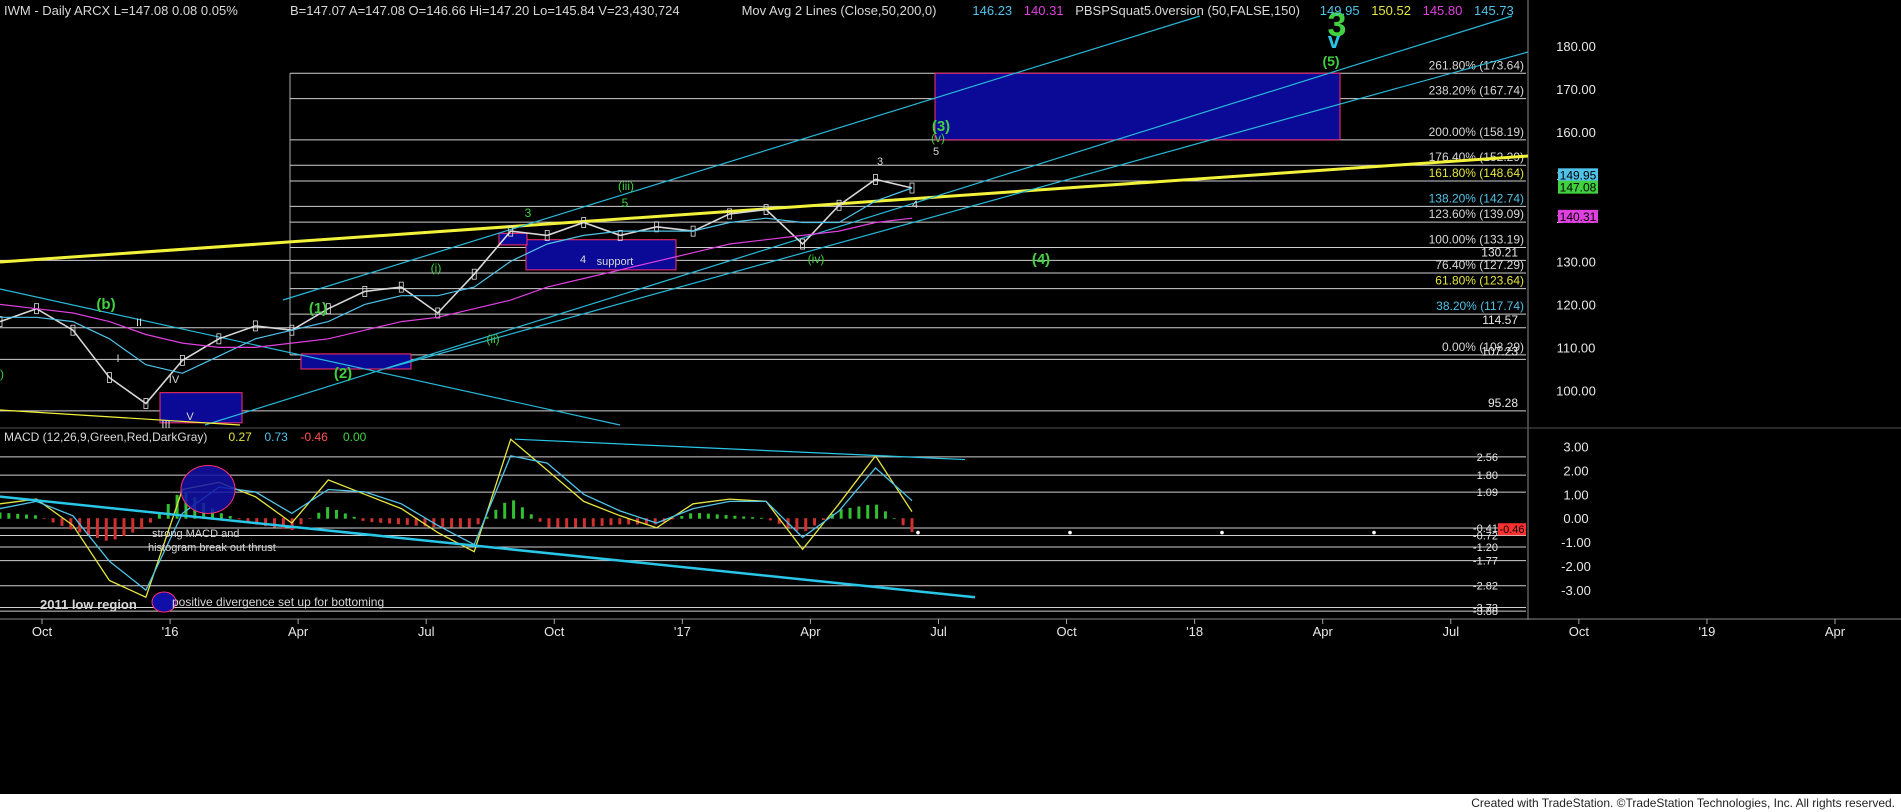  I want to click on macd-tick-label: 1.00, so click(1575, 494).